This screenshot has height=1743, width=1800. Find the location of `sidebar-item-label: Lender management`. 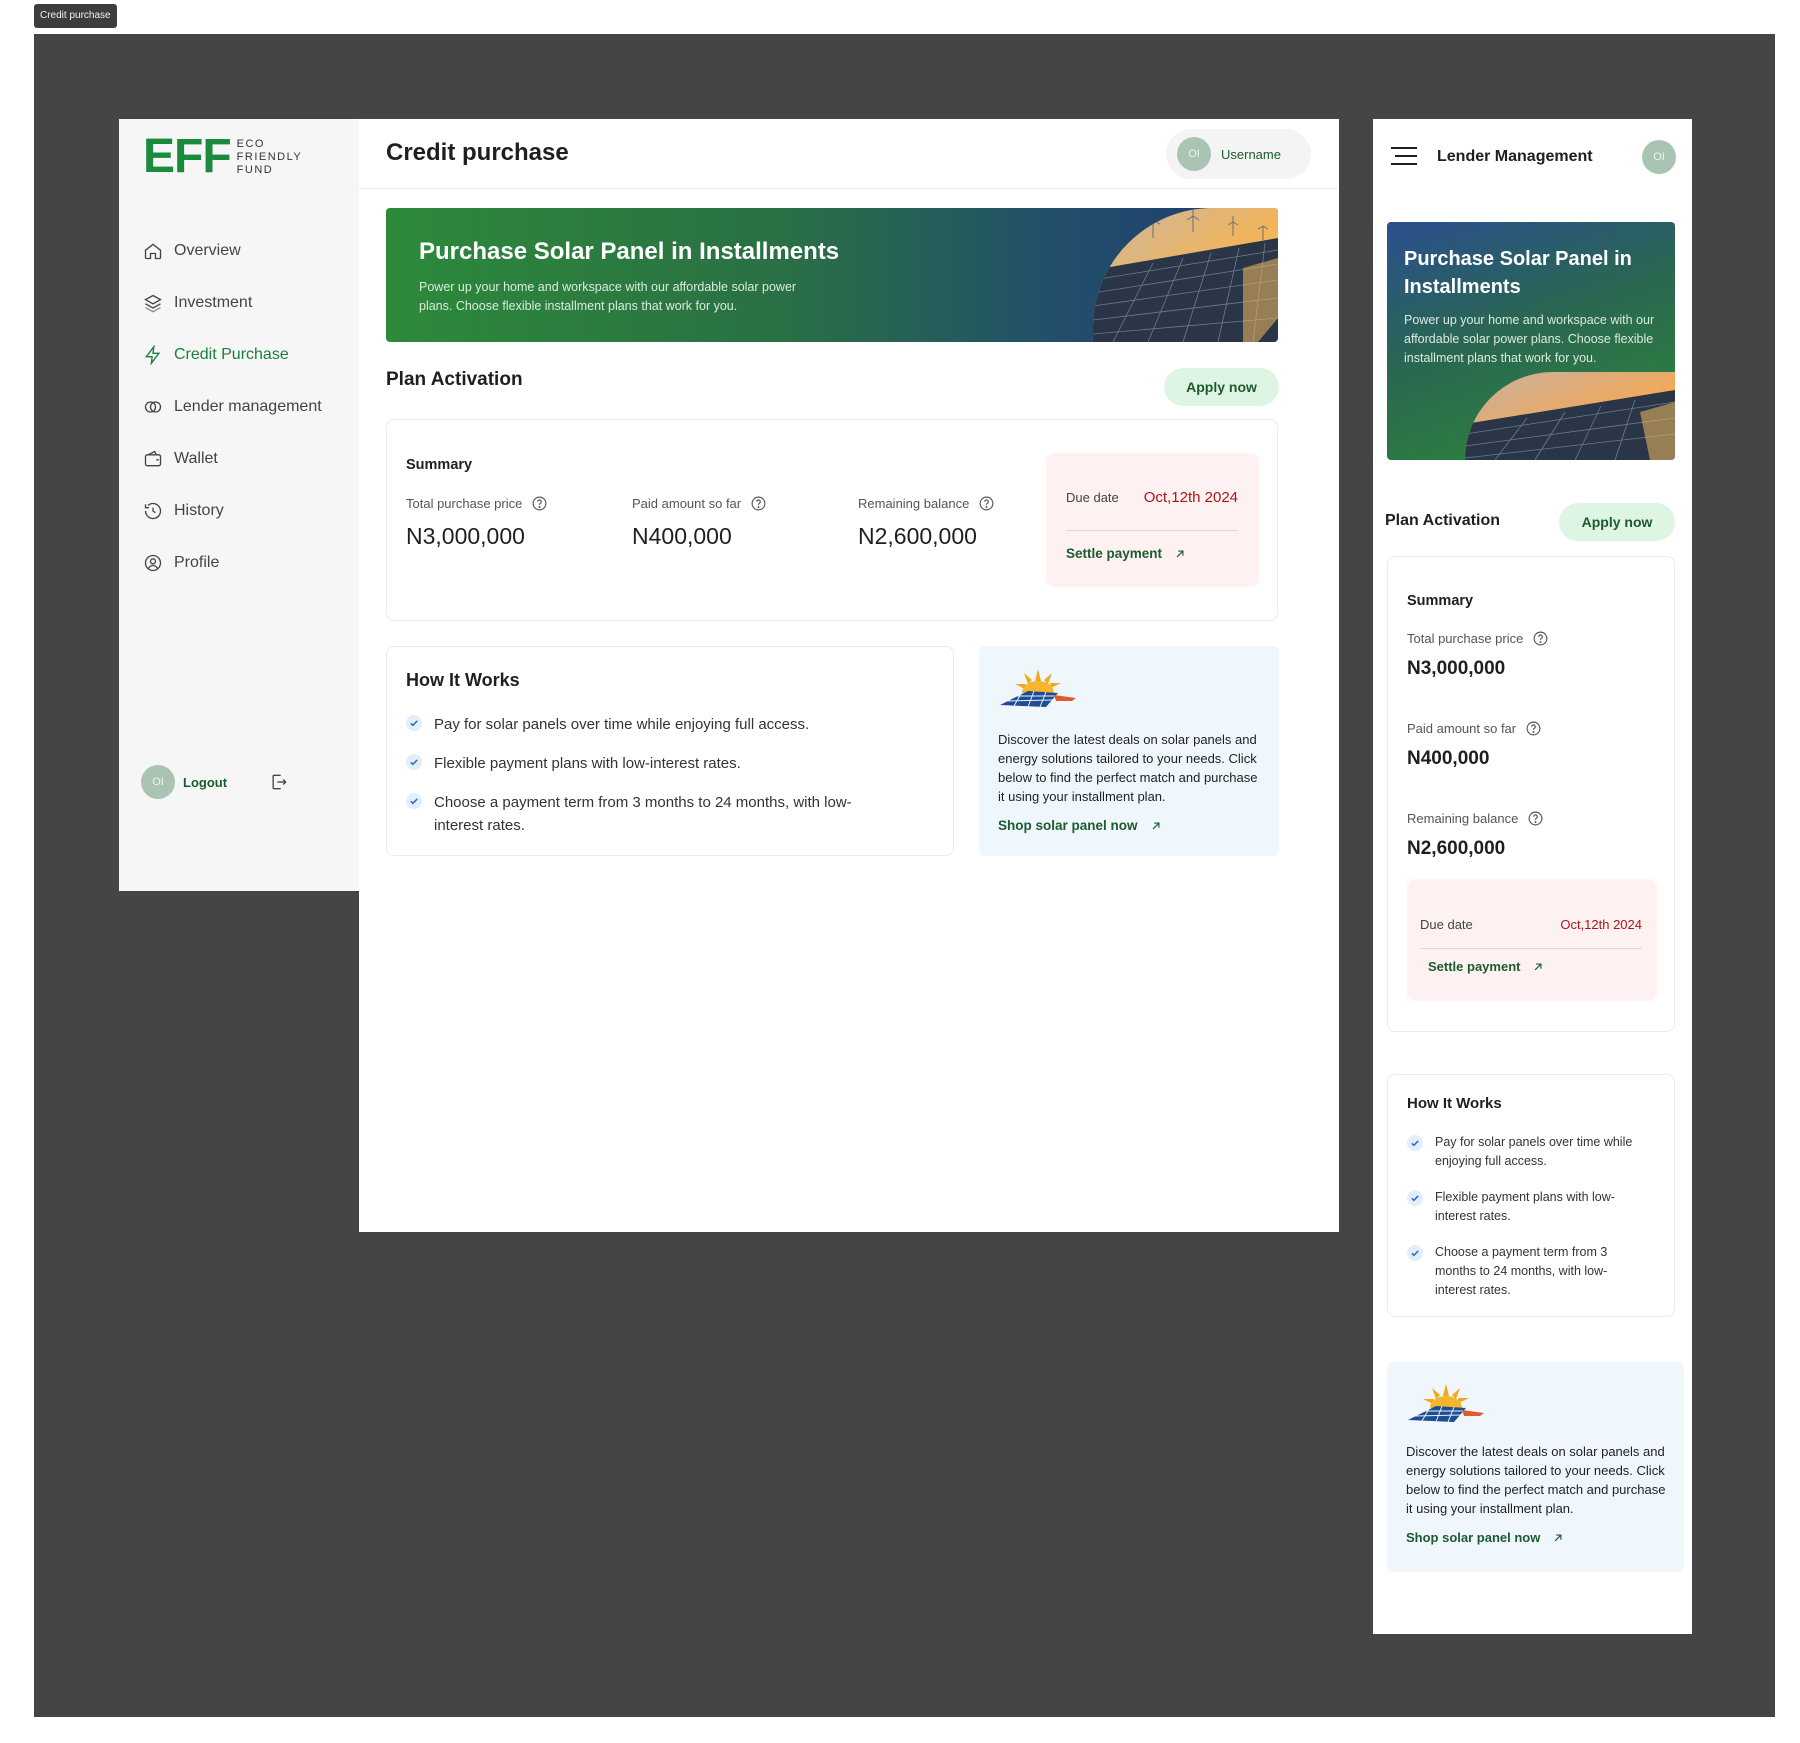

sidebar-item-label: Lender management is located at coordinates (248, 406).